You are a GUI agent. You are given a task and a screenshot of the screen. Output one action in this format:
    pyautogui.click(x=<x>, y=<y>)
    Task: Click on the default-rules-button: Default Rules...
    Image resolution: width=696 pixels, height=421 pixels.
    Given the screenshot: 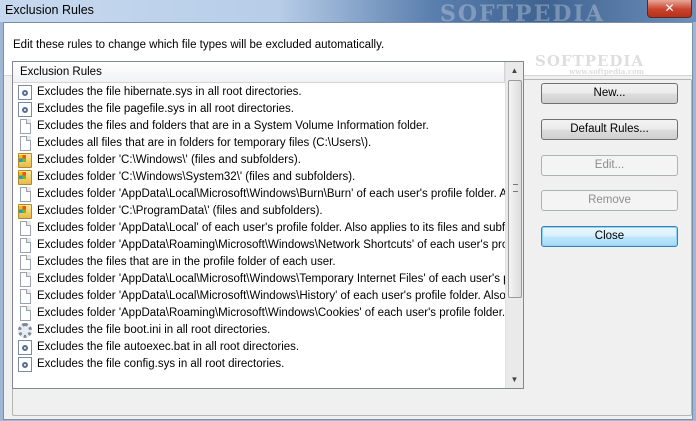 What is the action you would take?
    pyautogui.click(x=609, y=129)
    